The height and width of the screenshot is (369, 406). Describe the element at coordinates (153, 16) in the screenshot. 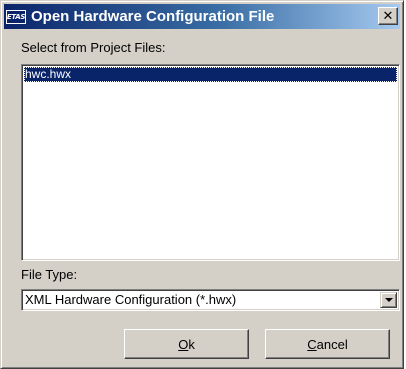

I see `dialog-title: Open Hardware Configuration File` at that location.